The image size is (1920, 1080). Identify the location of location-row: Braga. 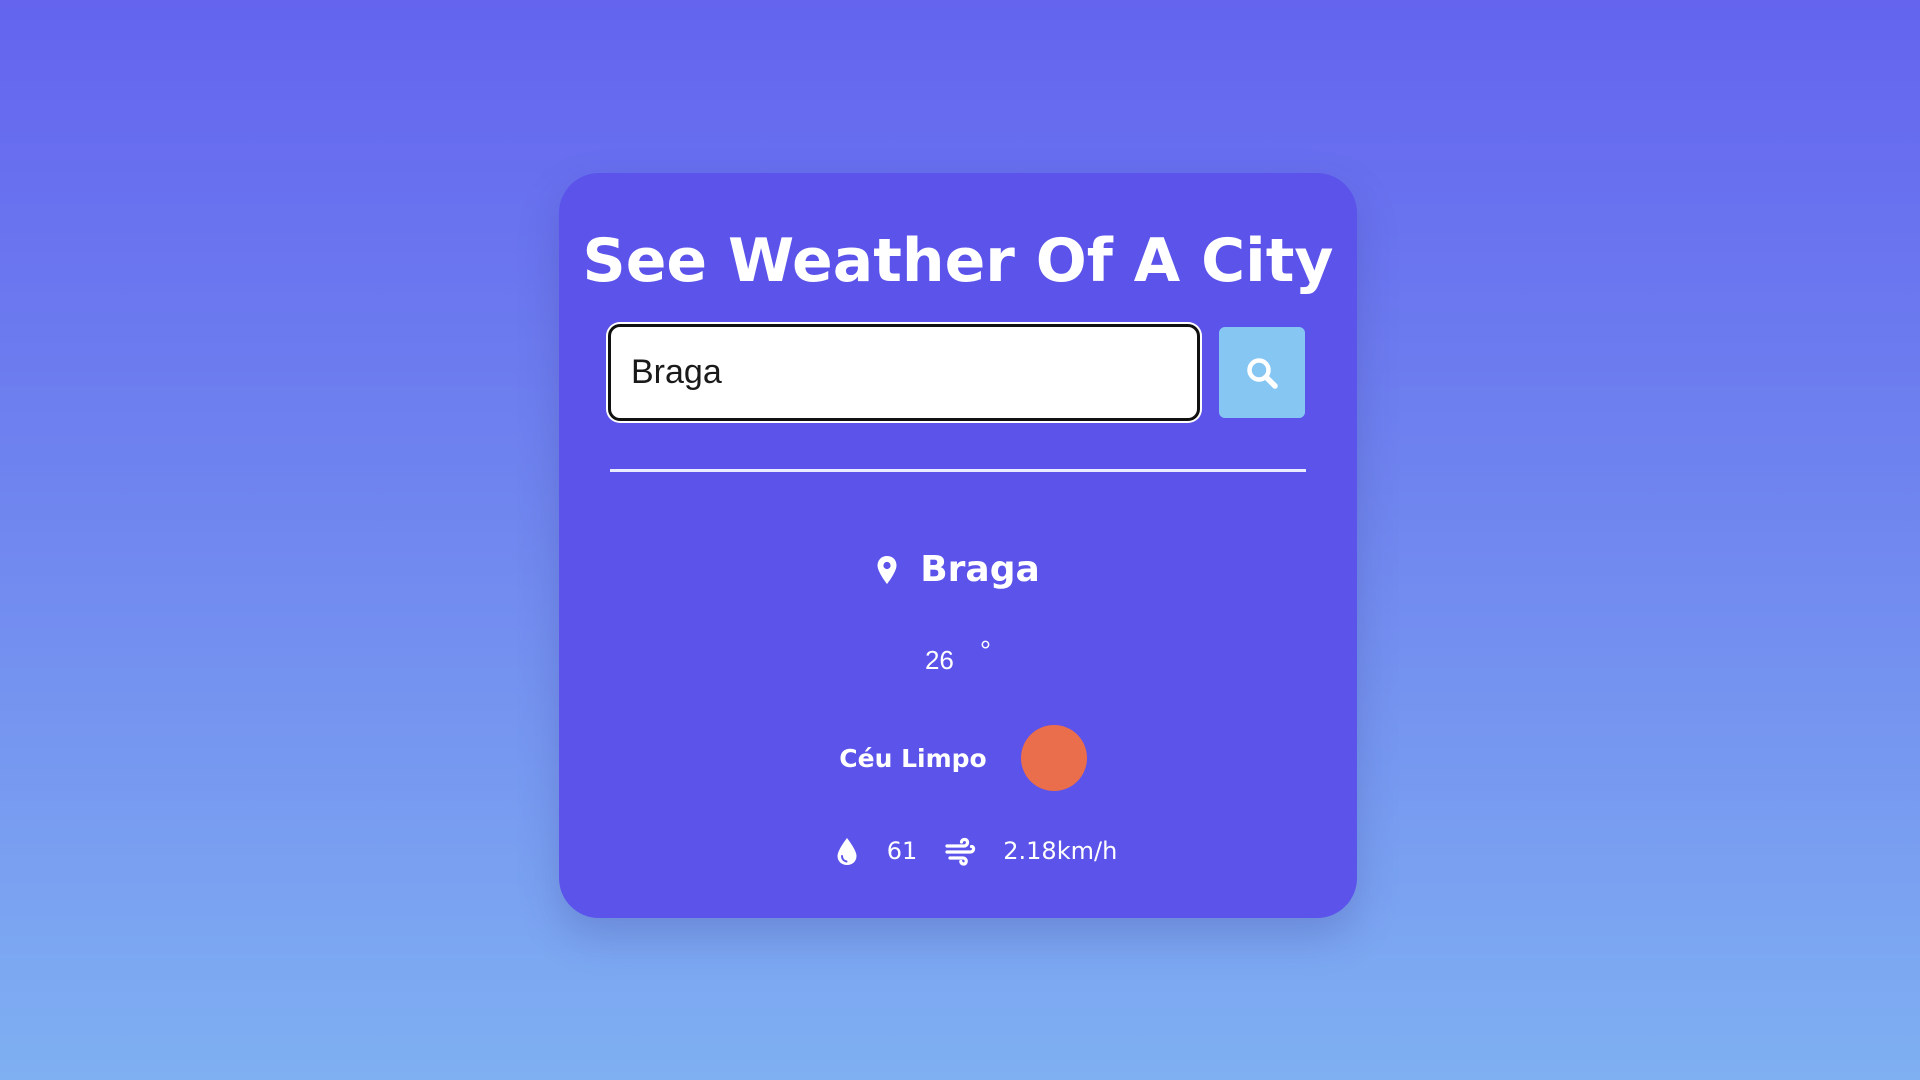
(958, 569).